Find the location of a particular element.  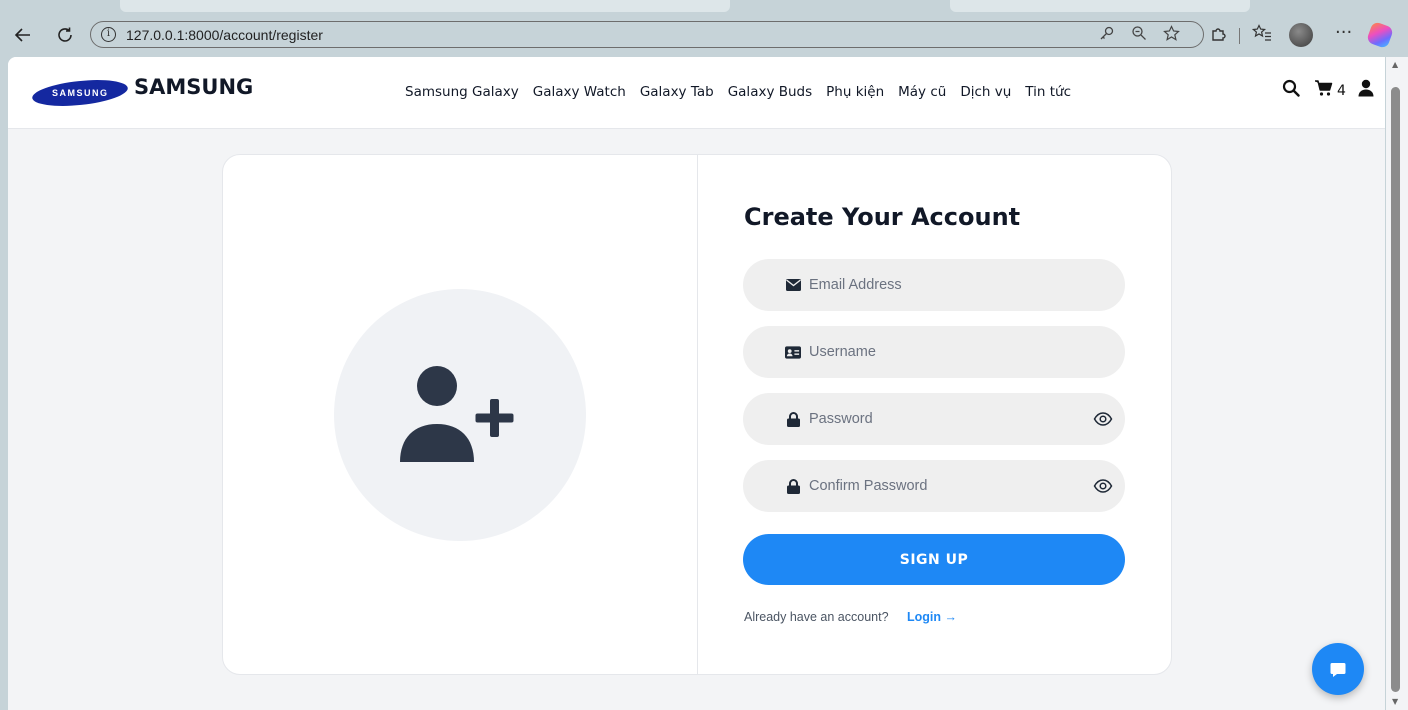

brand-name: SAMSUNG is located at coordinates (193, 87).